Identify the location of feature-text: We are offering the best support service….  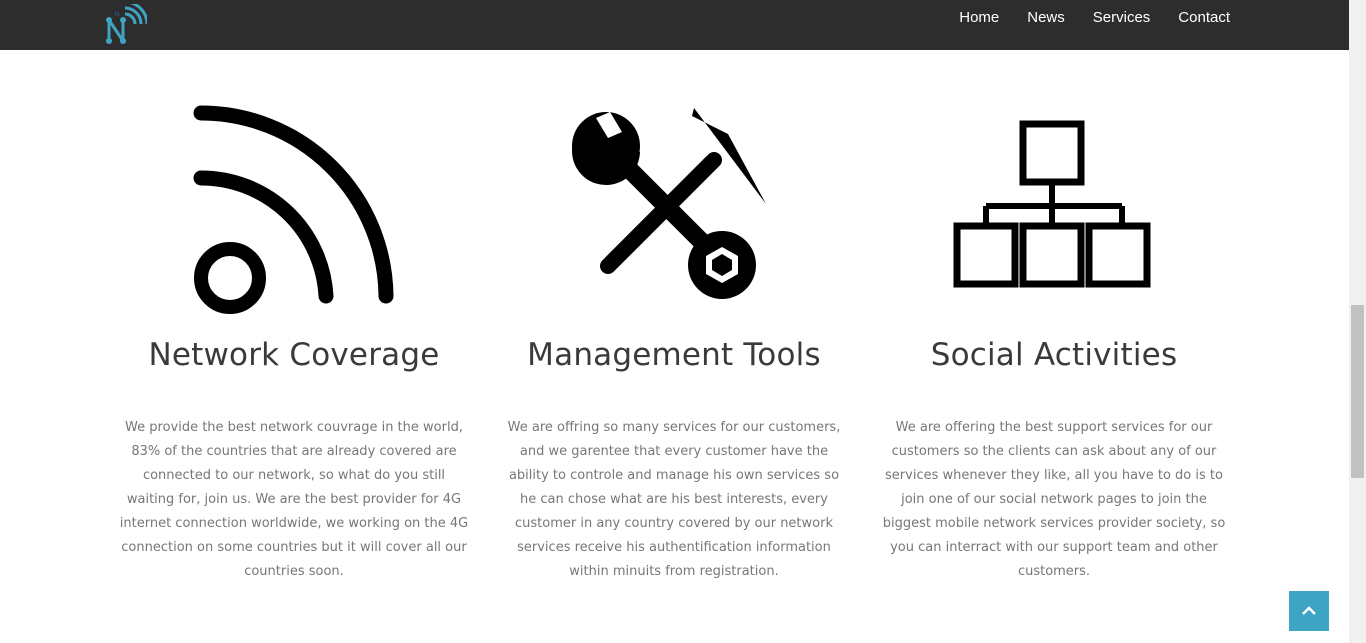
(1054, 499).